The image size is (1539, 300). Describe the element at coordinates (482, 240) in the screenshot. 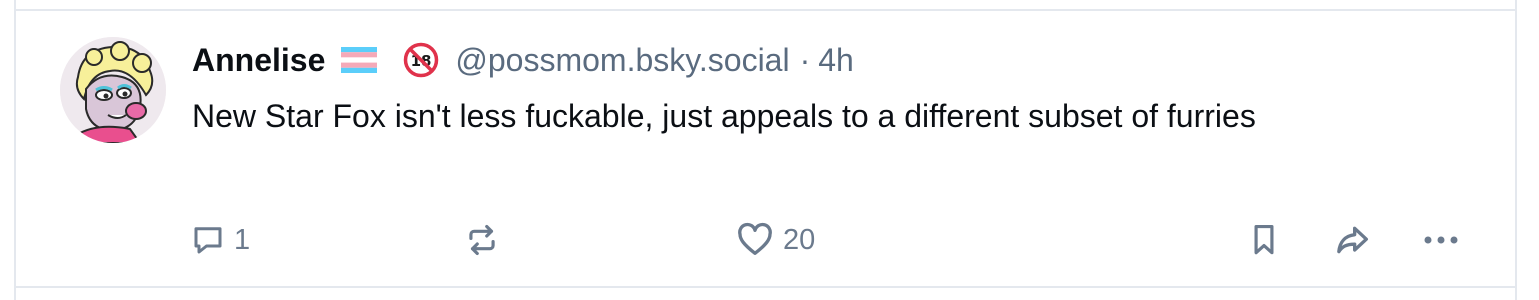

I see `repost-icon` at that location.